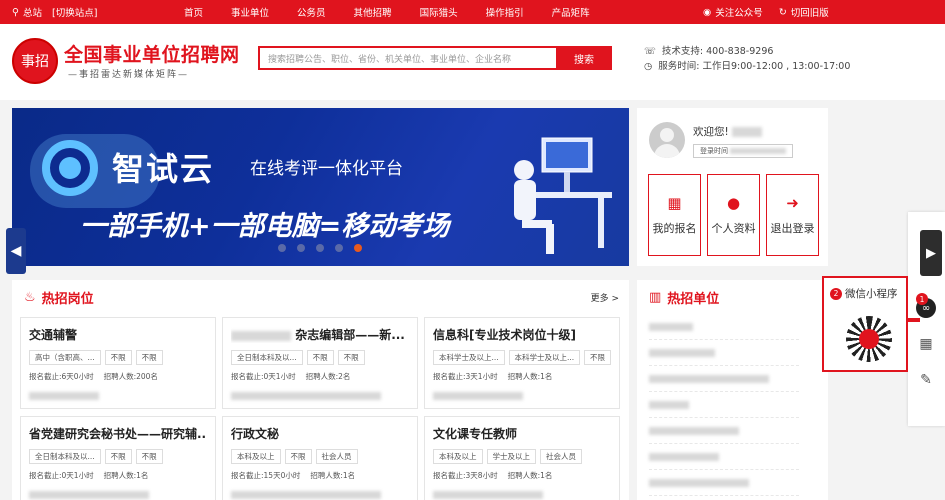 The width and height of the screenshot is (945, 500). Describe the element at coordinates (465, 475) in the screenshot. I see `deadline: 报名截止:3天8小时` at that location.